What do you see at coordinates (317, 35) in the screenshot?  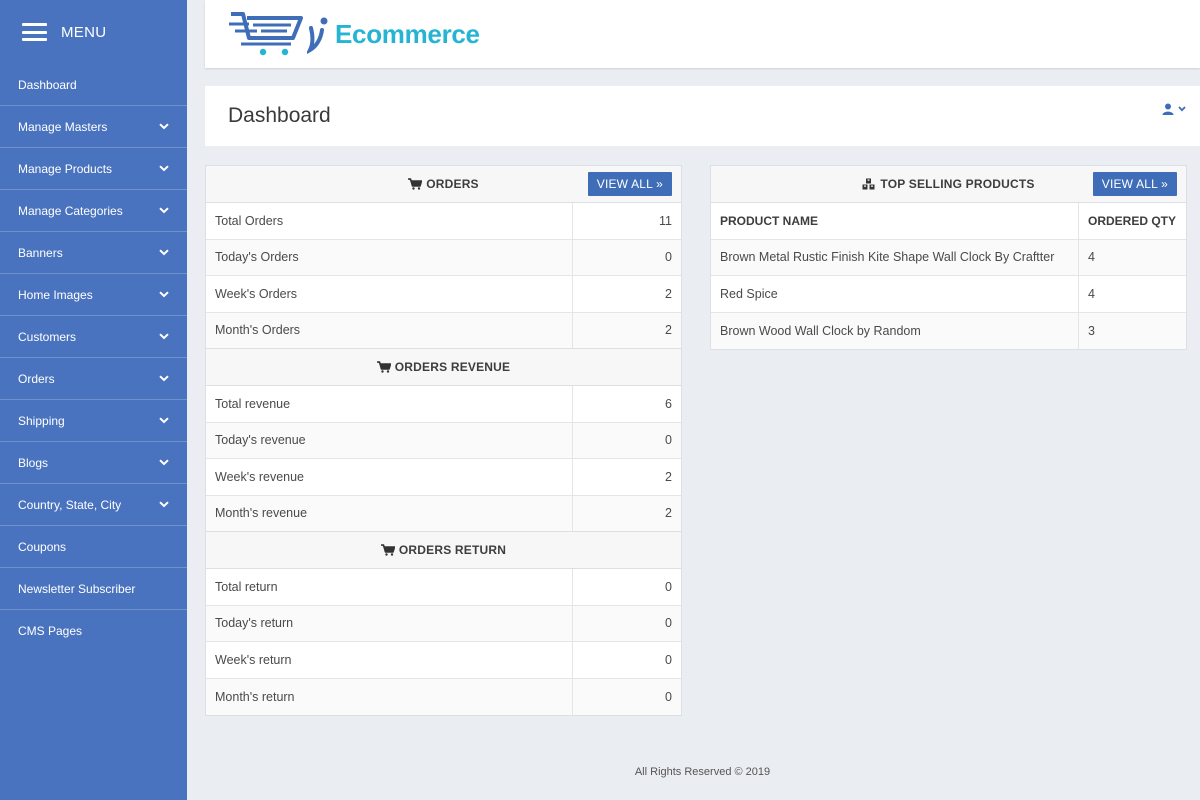 I see `logo-mark-icon` at bounding box center [317, 35].